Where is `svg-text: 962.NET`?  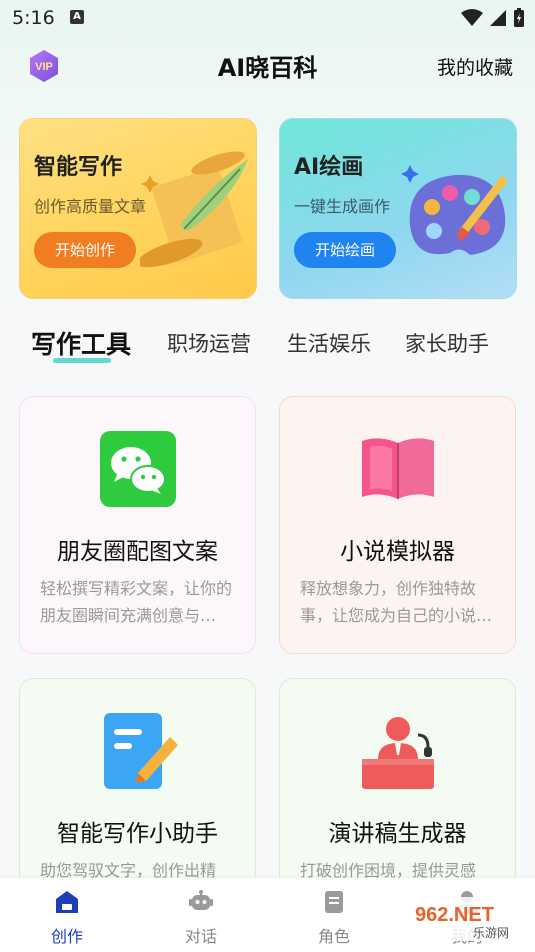 svg-text: 962.NET is located at coordinates (454, 915).